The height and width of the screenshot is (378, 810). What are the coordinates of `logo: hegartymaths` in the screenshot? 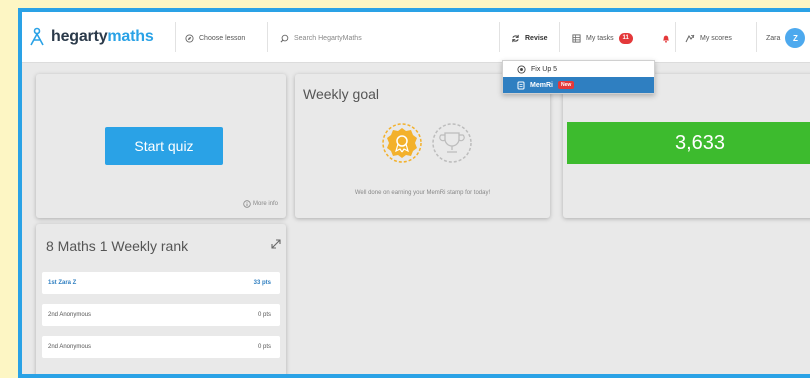 It's located at (91, 37).